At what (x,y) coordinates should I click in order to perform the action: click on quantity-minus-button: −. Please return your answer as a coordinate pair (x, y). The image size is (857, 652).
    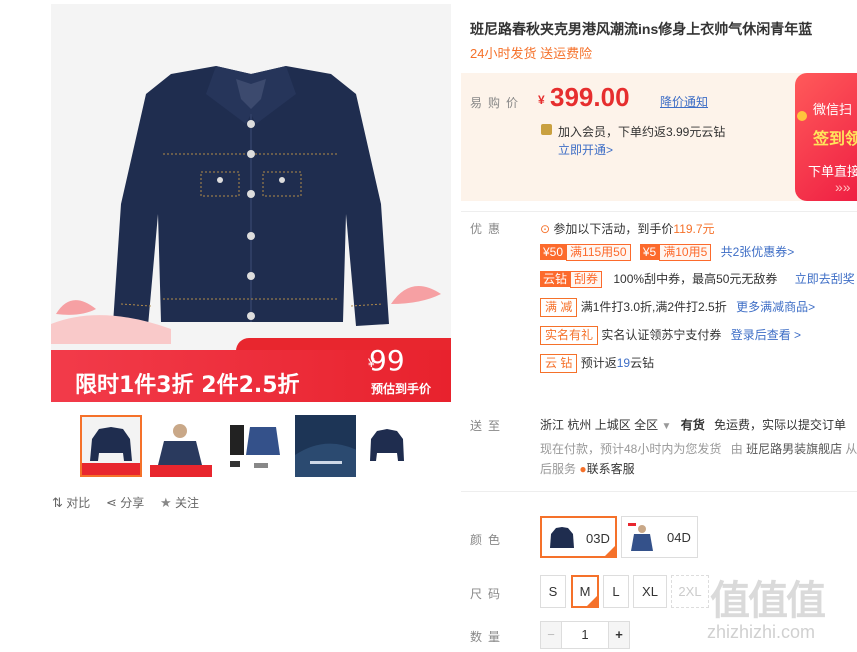
    Looking at the image, I should click on (551, 635).